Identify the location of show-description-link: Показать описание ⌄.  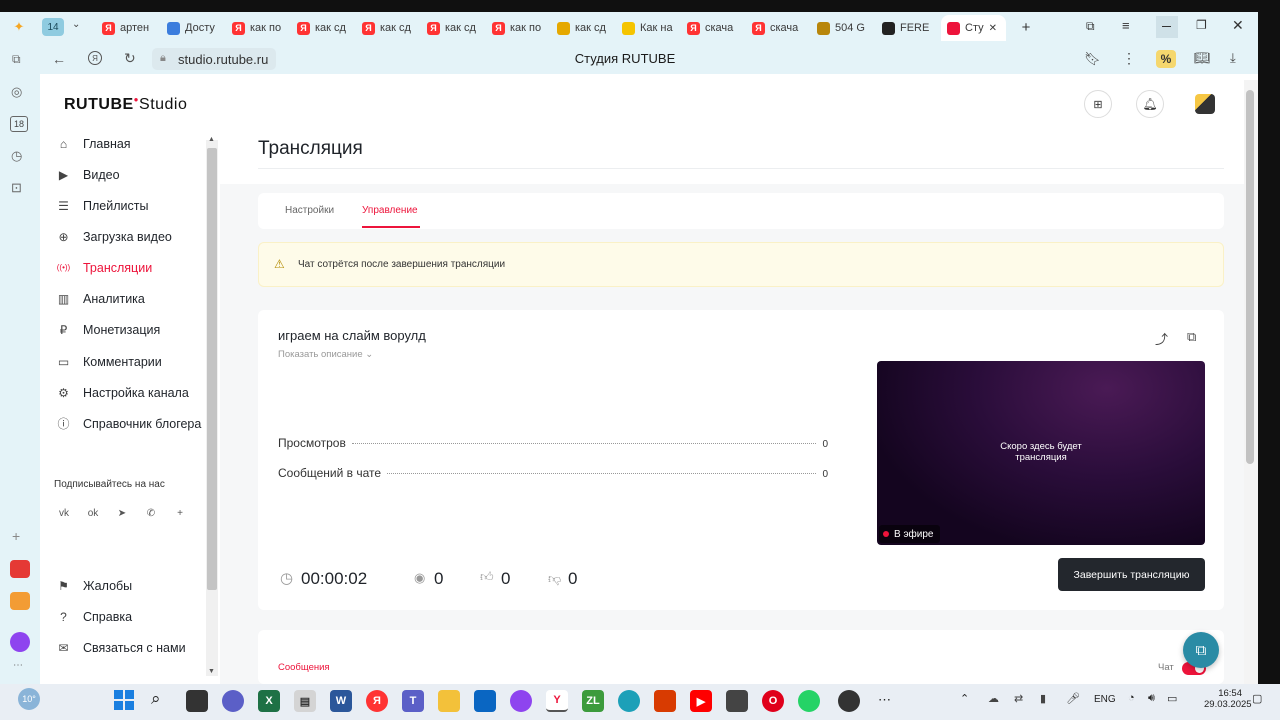
(325, 354).